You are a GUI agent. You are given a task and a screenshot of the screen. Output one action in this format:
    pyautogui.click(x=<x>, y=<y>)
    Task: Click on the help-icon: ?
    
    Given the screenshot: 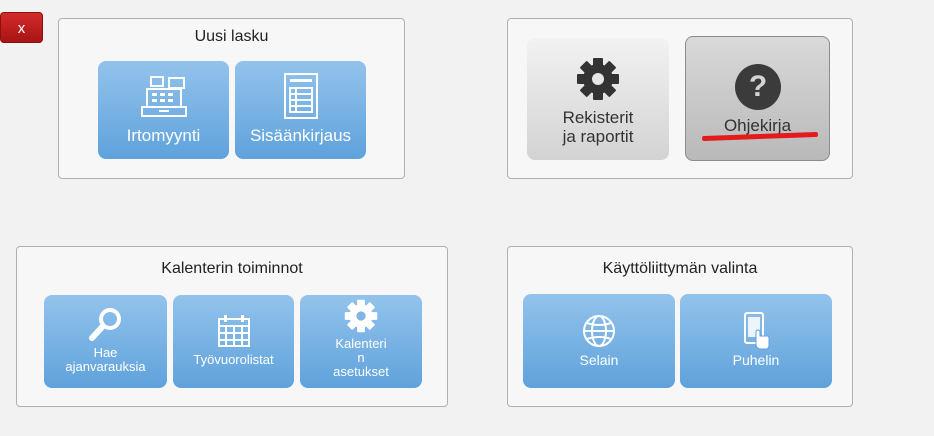 What is the action you would take?
    pyautogui.click(x=757, y=87)
    